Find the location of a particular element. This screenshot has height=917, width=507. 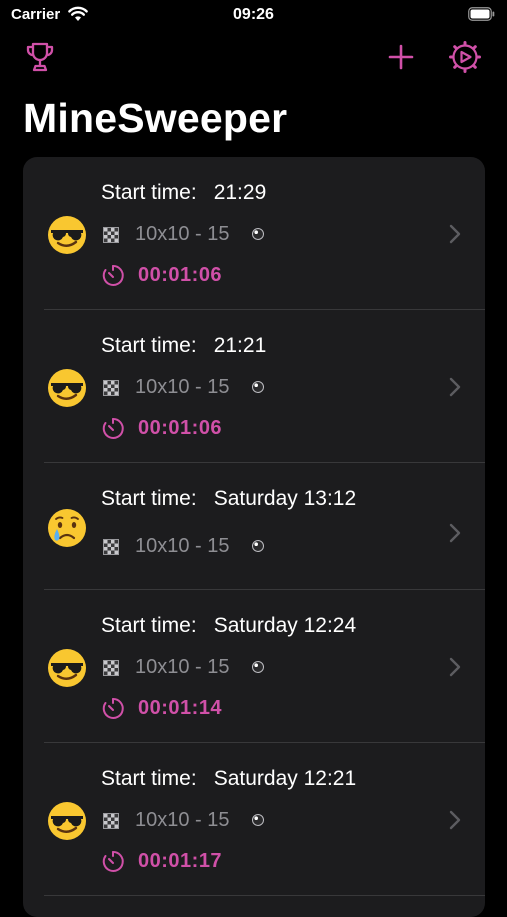

start-time-line: Start time: 21:29 is located at coordinates (183, 193).